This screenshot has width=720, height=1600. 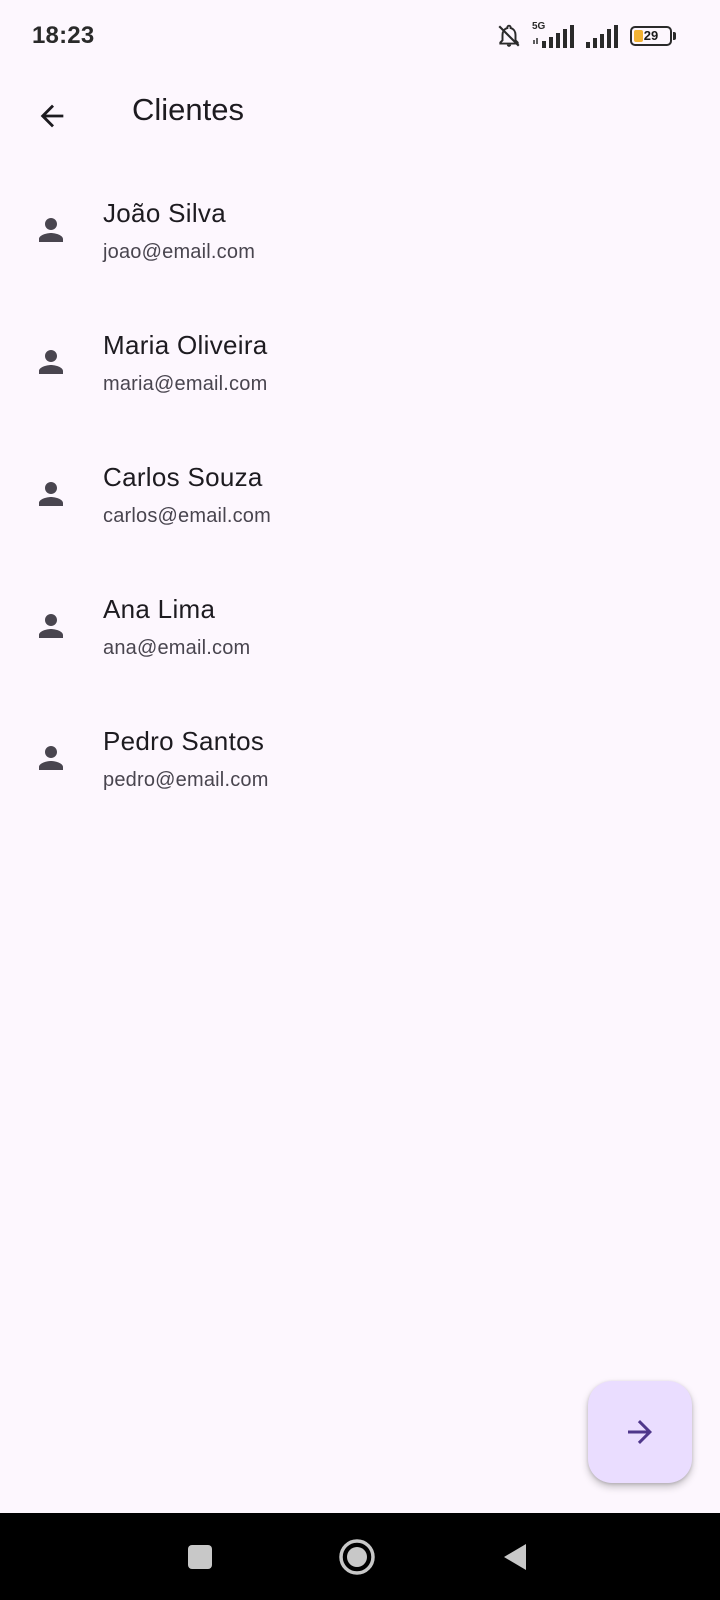 What do you see at coordinates (177, 648) in the screenshot?
I see `client-email: ana@email.com` at bounding box center [177, 648].